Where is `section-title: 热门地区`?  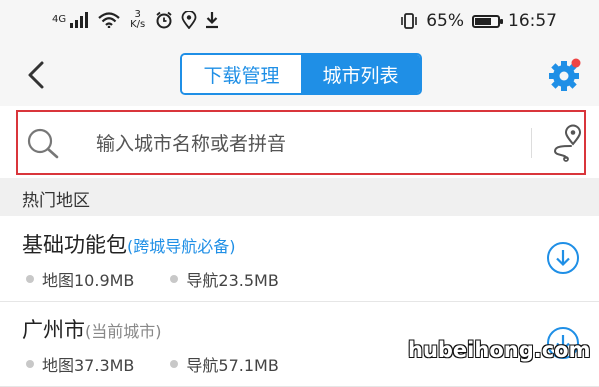
section-title: 热门地区 is located at coordinates (56, 201).